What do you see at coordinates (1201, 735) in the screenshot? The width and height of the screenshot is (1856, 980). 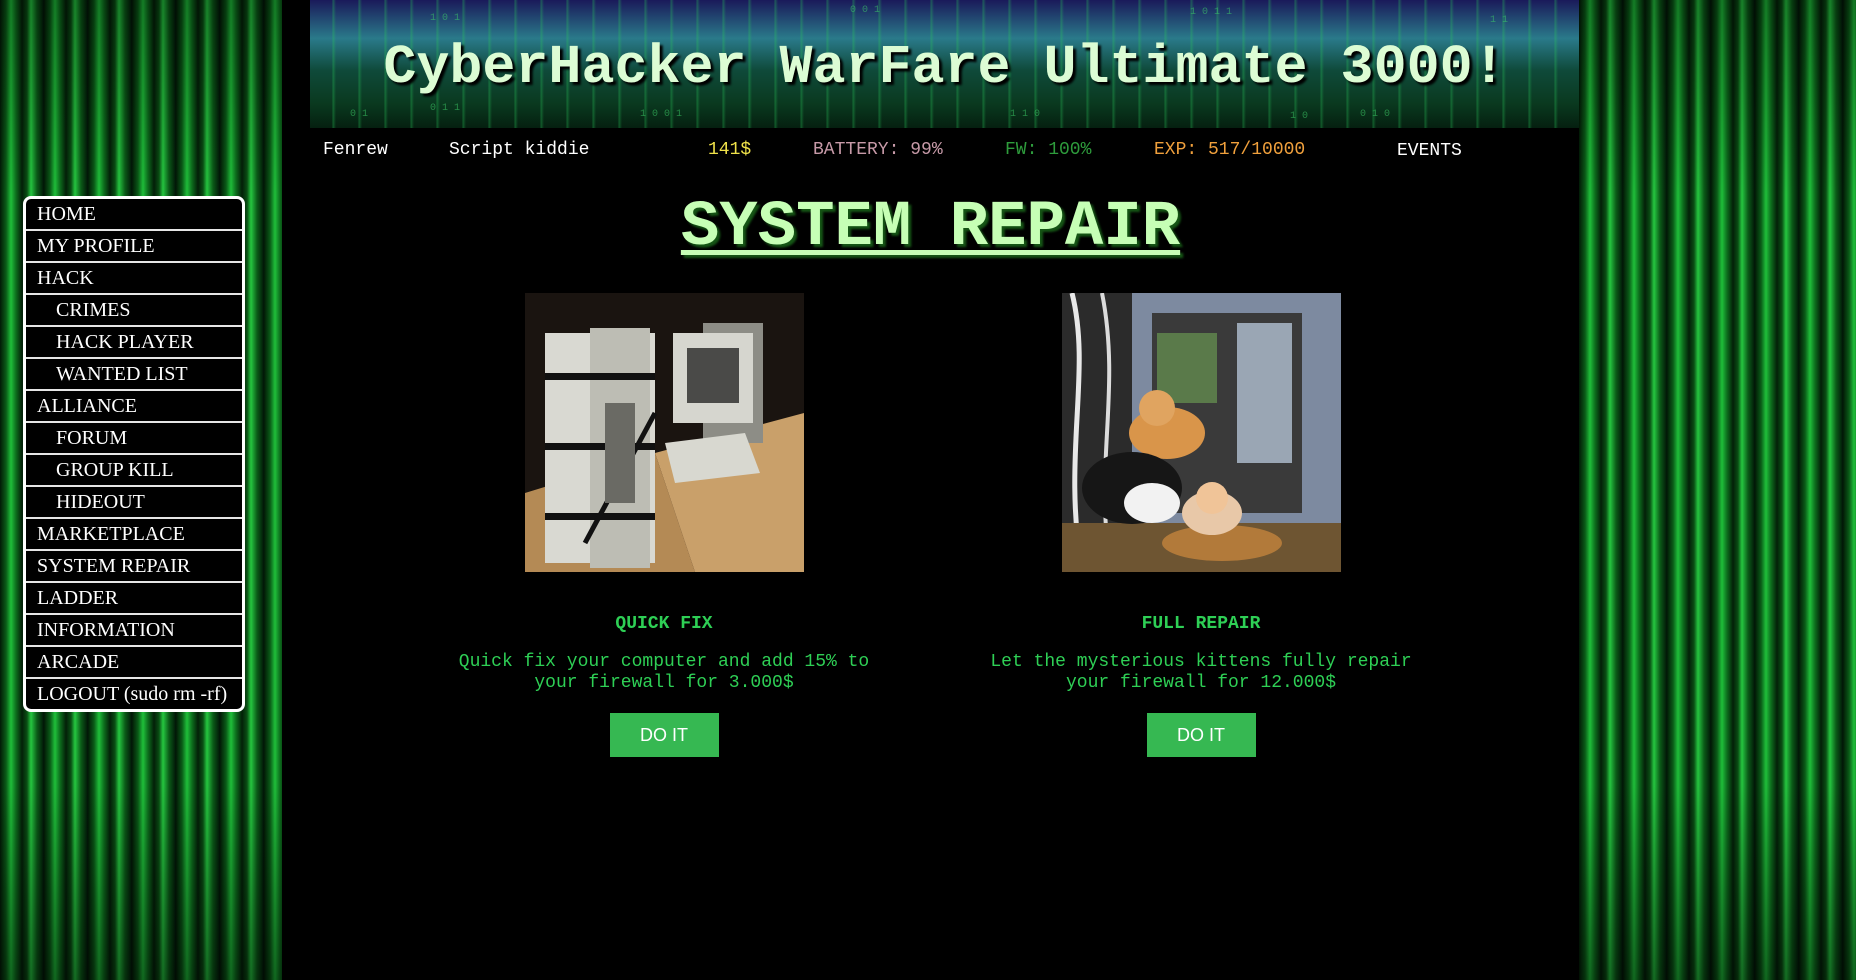 I see `full-repair-button: DO IT` at bounding box center [1201, 735].